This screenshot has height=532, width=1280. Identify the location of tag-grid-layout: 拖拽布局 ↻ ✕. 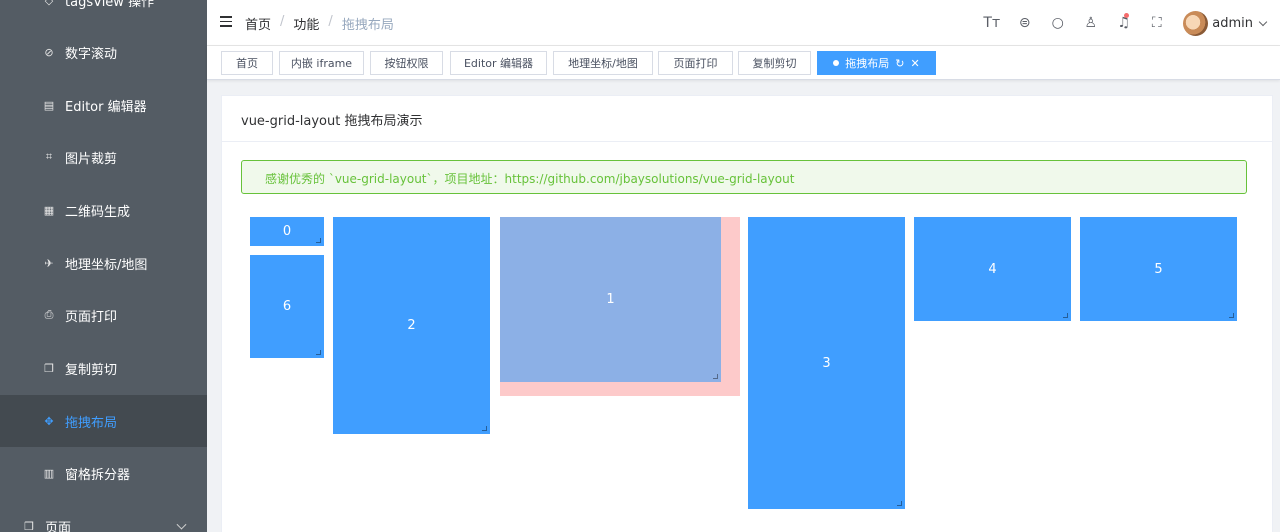
(876, 63).